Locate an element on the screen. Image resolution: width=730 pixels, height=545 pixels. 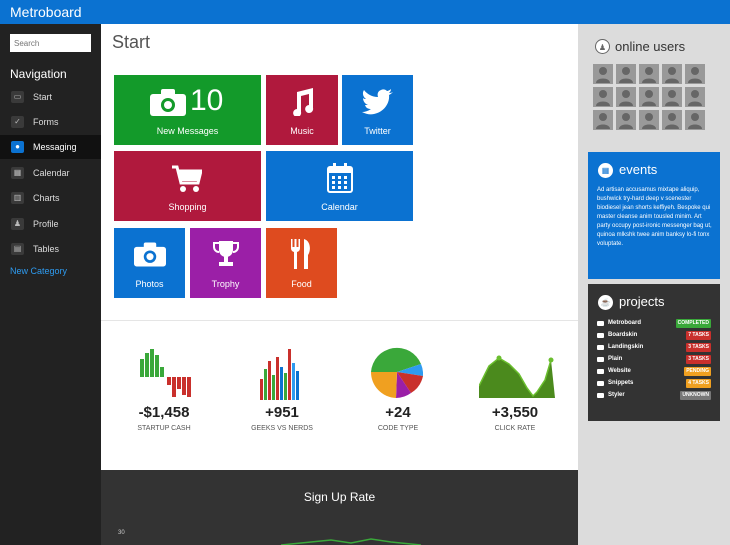
status-badge: 7 TASKS is located at coordinates (698, 335).